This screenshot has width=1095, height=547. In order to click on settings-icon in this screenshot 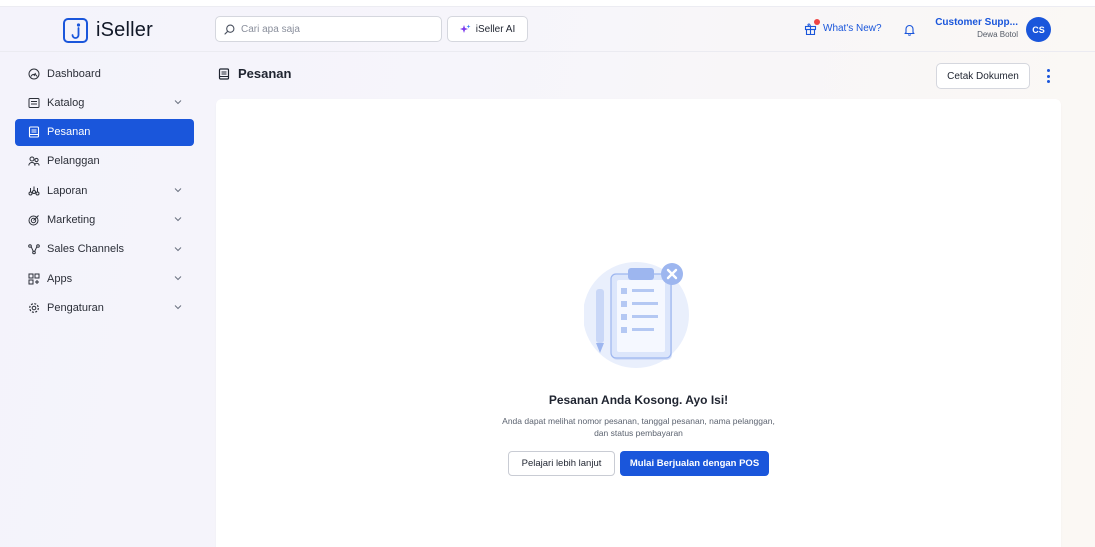, I will do `click(33, 307)`.